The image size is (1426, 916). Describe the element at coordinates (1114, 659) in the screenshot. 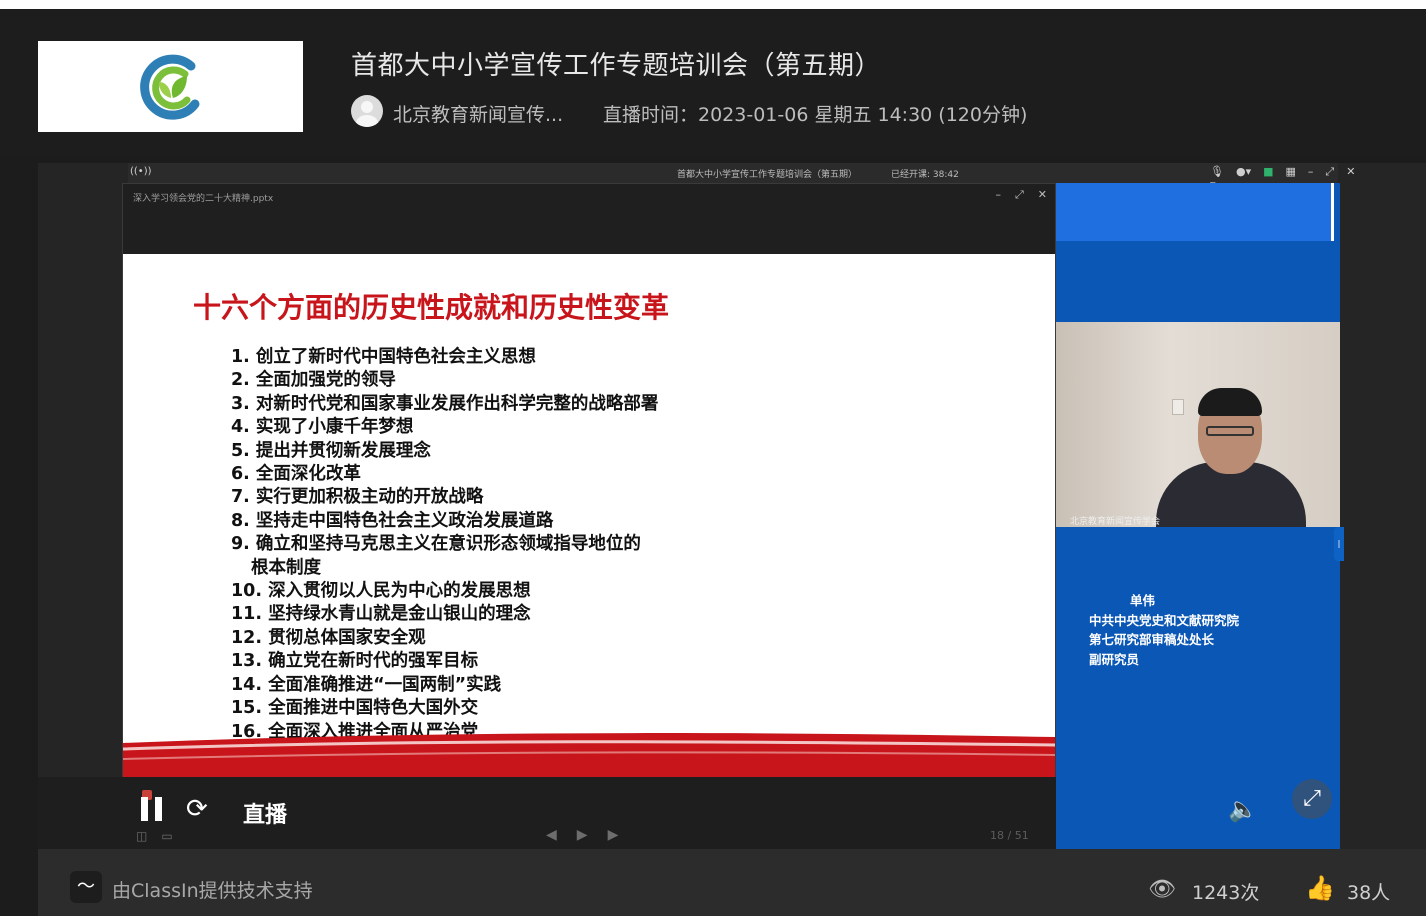

I see `speaker-rank: 副研究员` at that location.